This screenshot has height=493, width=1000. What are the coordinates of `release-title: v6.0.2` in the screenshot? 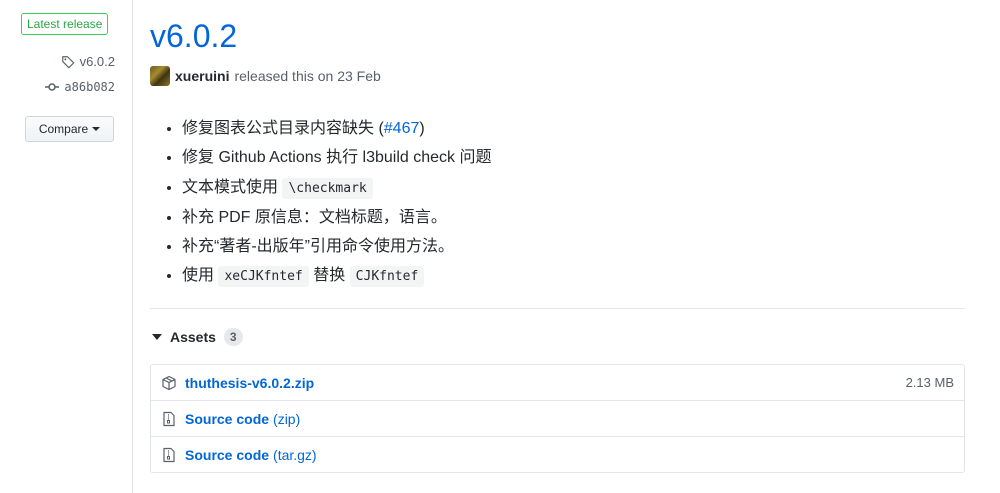 It's located at (193, 36).